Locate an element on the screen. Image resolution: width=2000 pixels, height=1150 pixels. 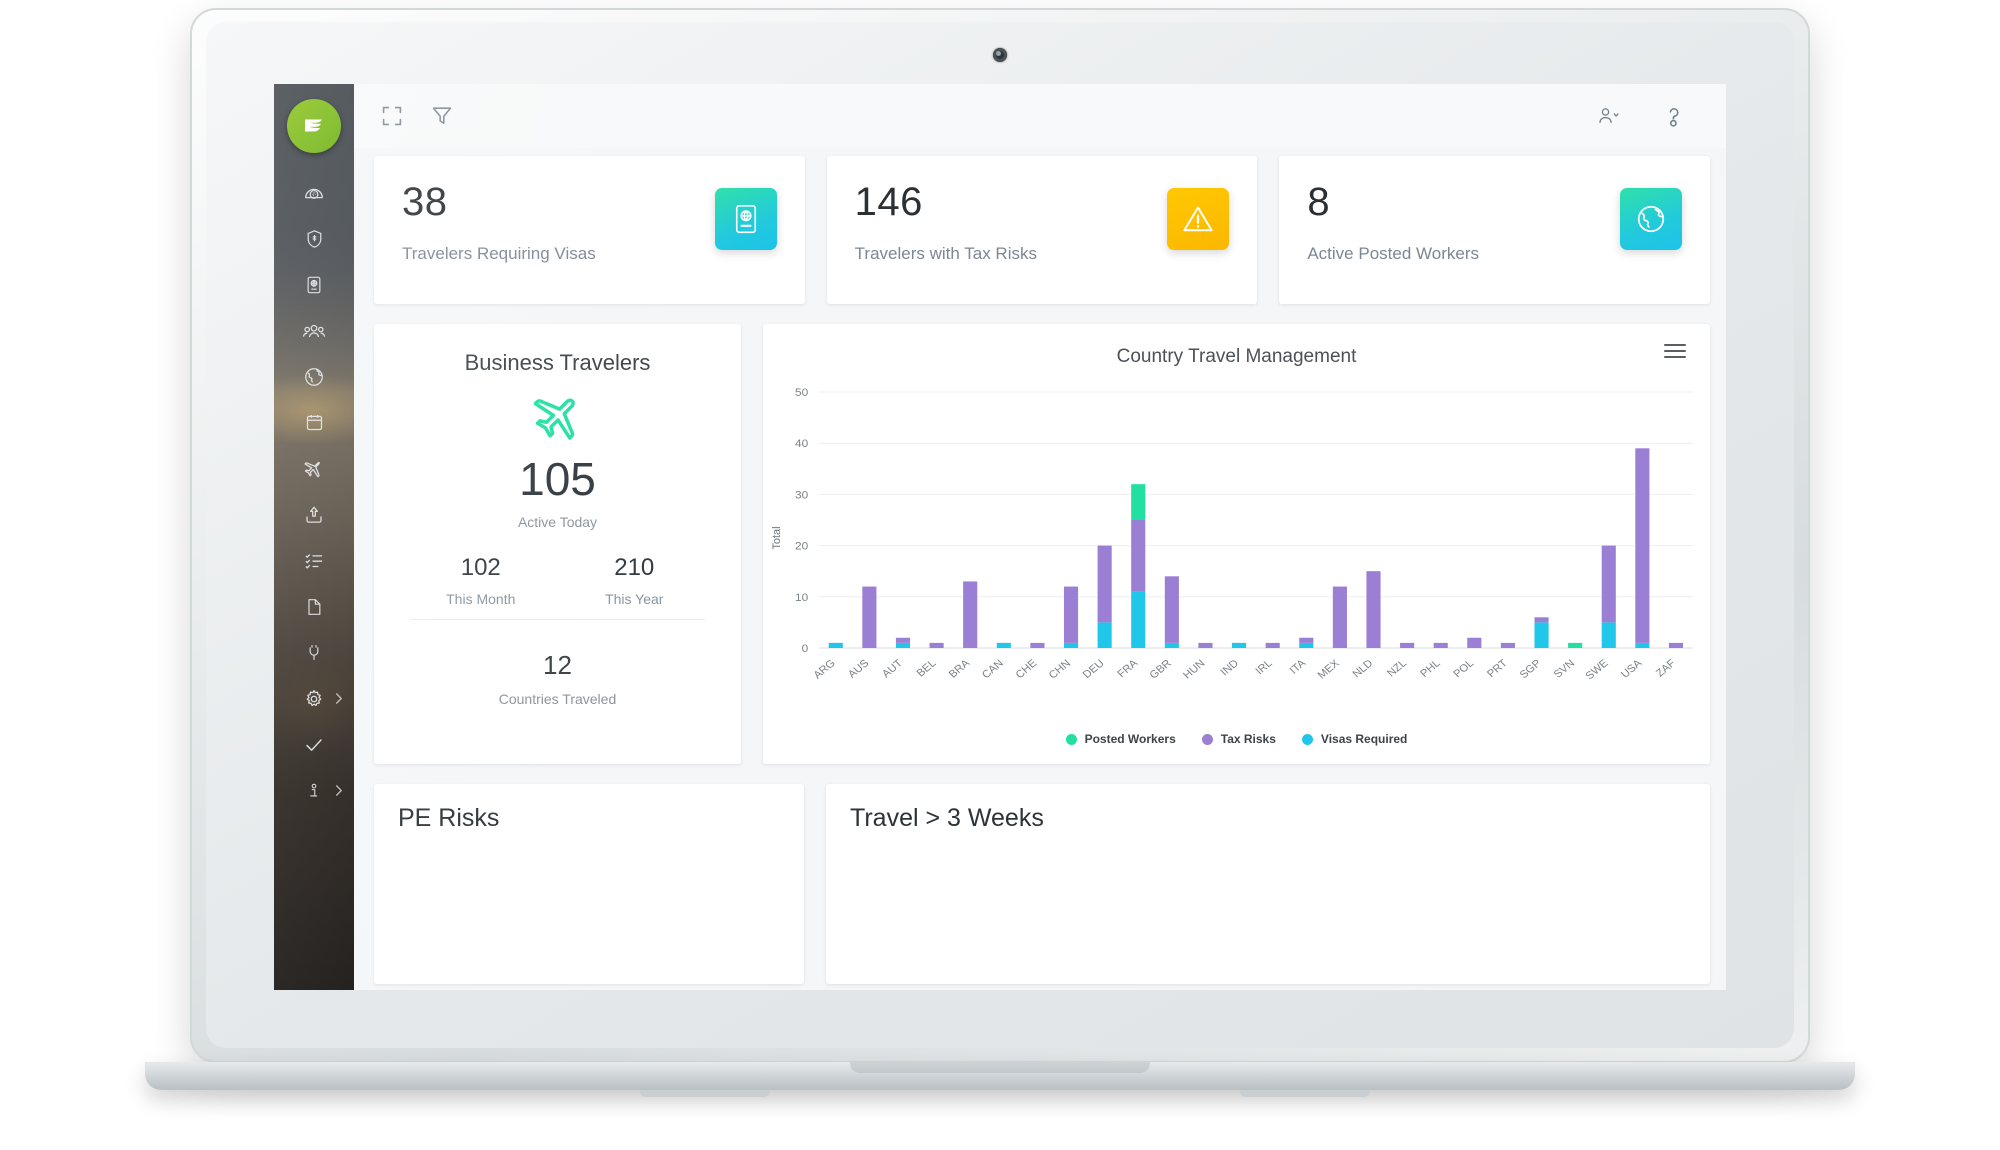
sidebar-item-trips is located at coordinates (314, 471).